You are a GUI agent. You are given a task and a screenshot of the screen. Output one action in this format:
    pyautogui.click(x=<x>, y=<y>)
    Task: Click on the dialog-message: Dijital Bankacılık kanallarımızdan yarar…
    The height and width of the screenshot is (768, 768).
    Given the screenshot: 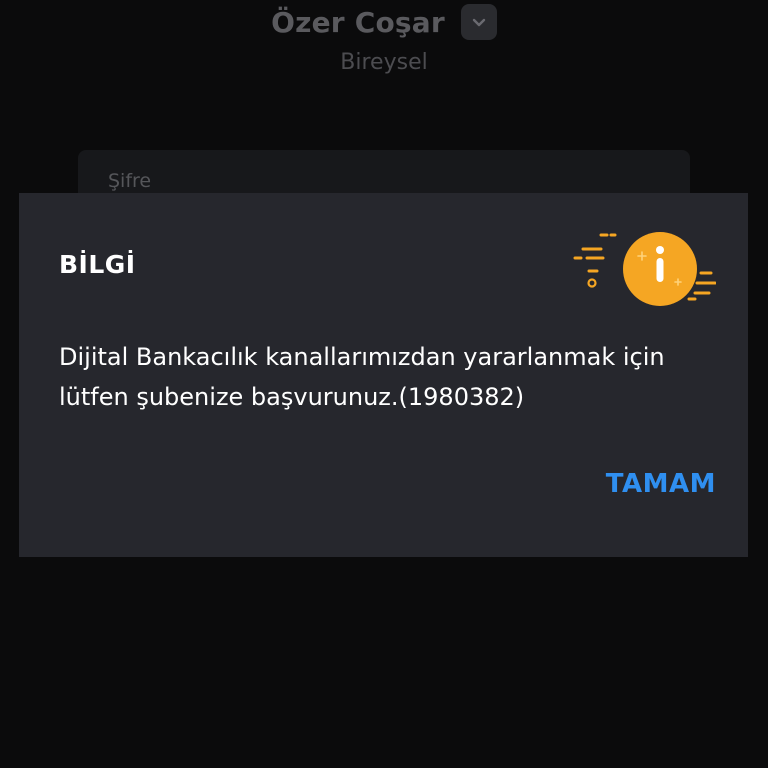 What is the action you would take?
    pyautogui.click(x=362, y=377)
    